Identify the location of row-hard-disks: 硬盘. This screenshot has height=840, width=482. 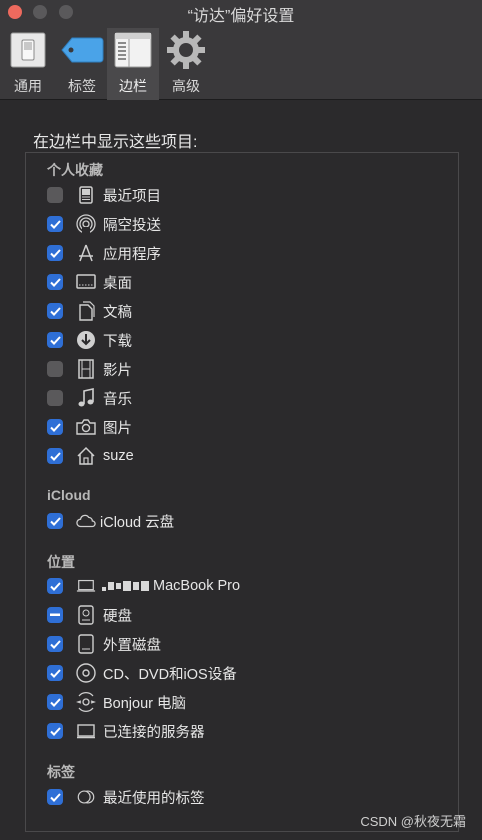
(89, 615).